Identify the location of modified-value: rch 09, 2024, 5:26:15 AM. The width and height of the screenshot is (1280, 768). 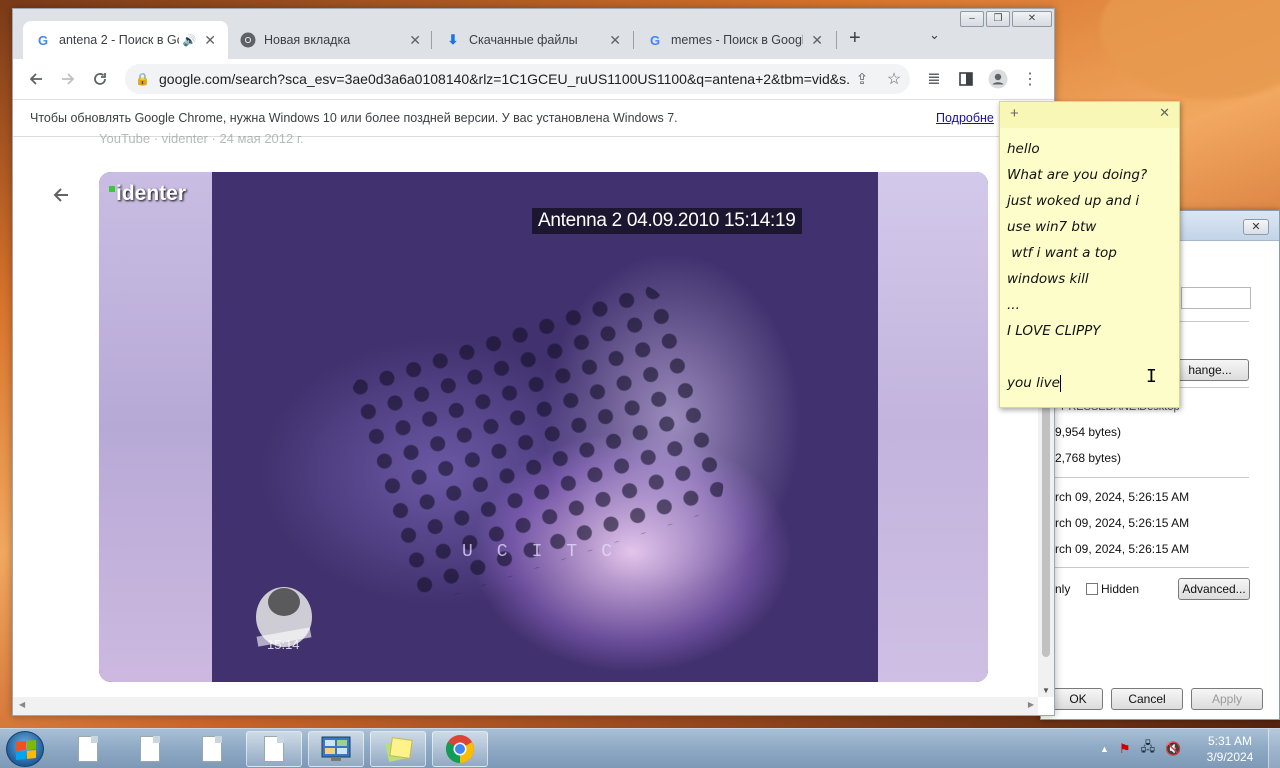
(1122, 523).